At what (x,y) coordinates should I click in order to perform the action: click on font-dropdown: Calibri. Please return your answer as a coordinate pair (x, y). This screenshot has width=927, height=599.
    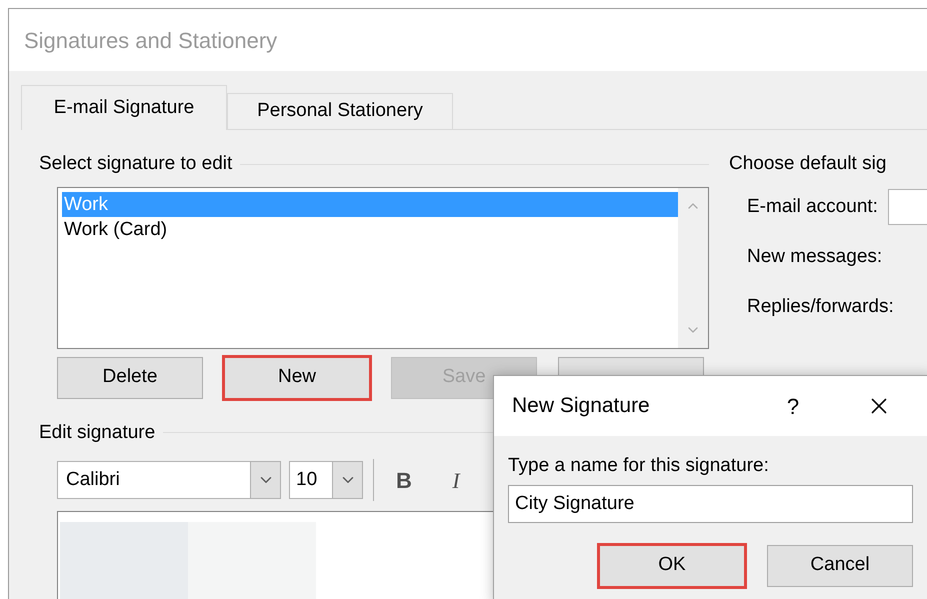
    Looking at the image, I should click on (169, 480).